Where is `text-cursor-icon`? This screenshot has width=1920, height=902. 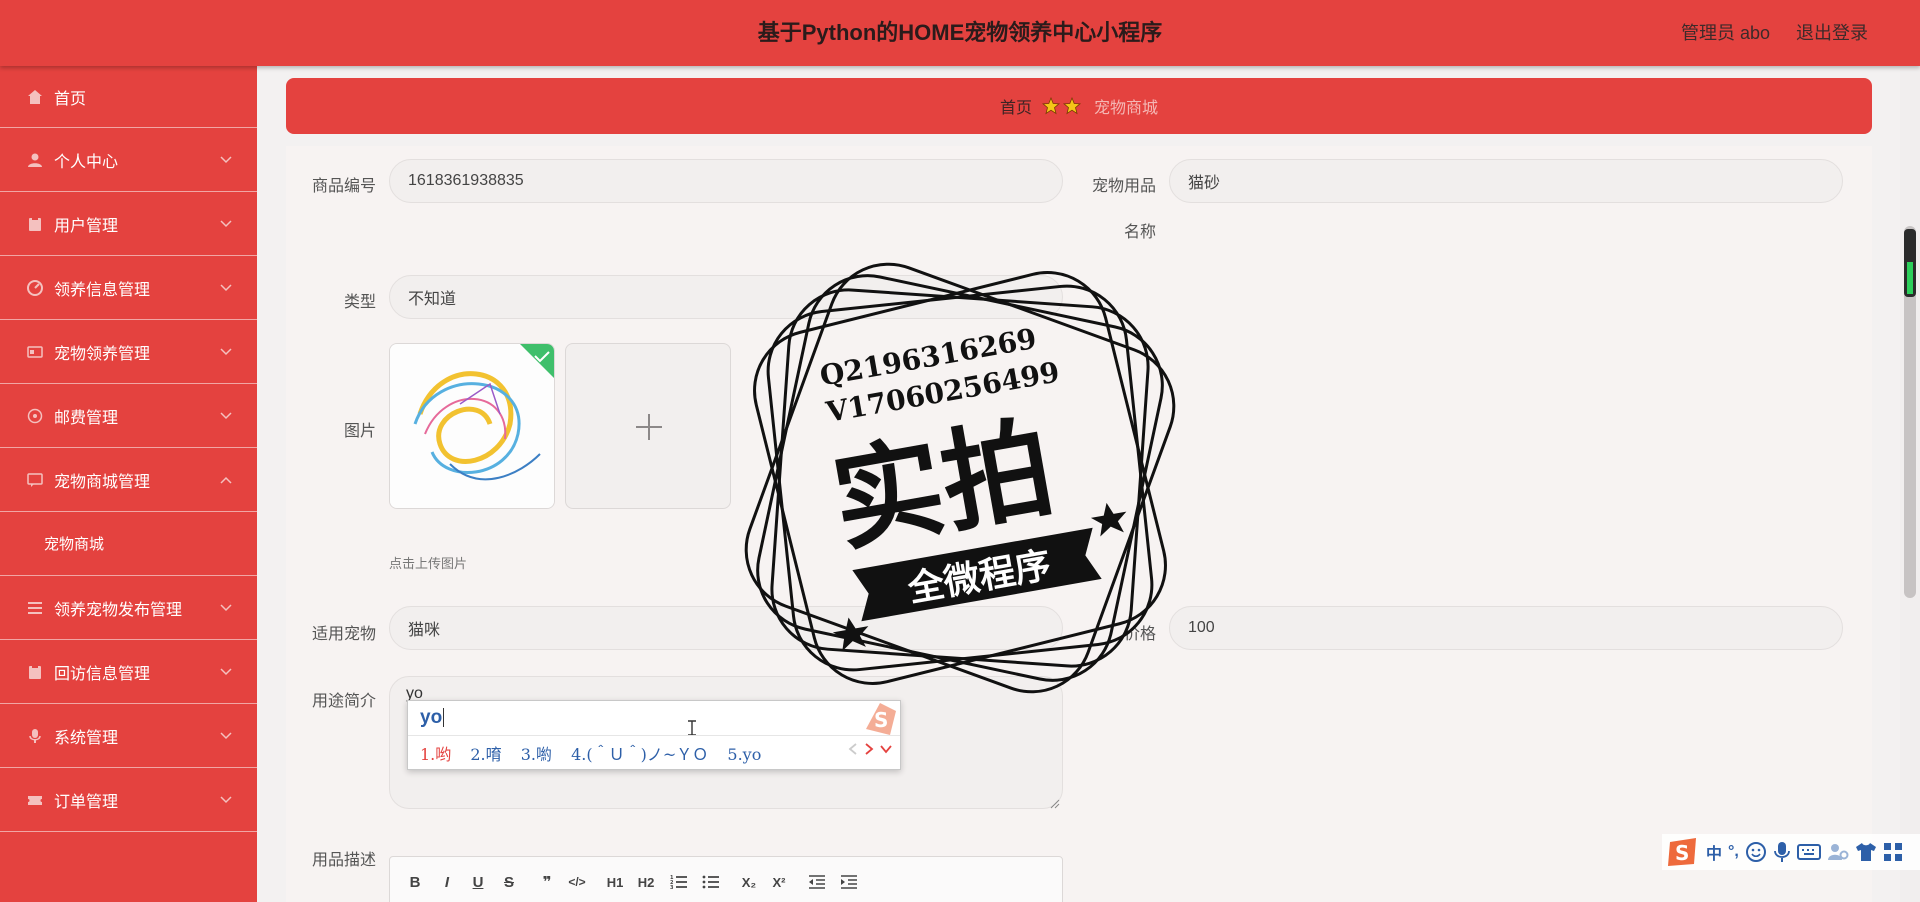
text-cursor-icon is located at coordinates (692, 728).